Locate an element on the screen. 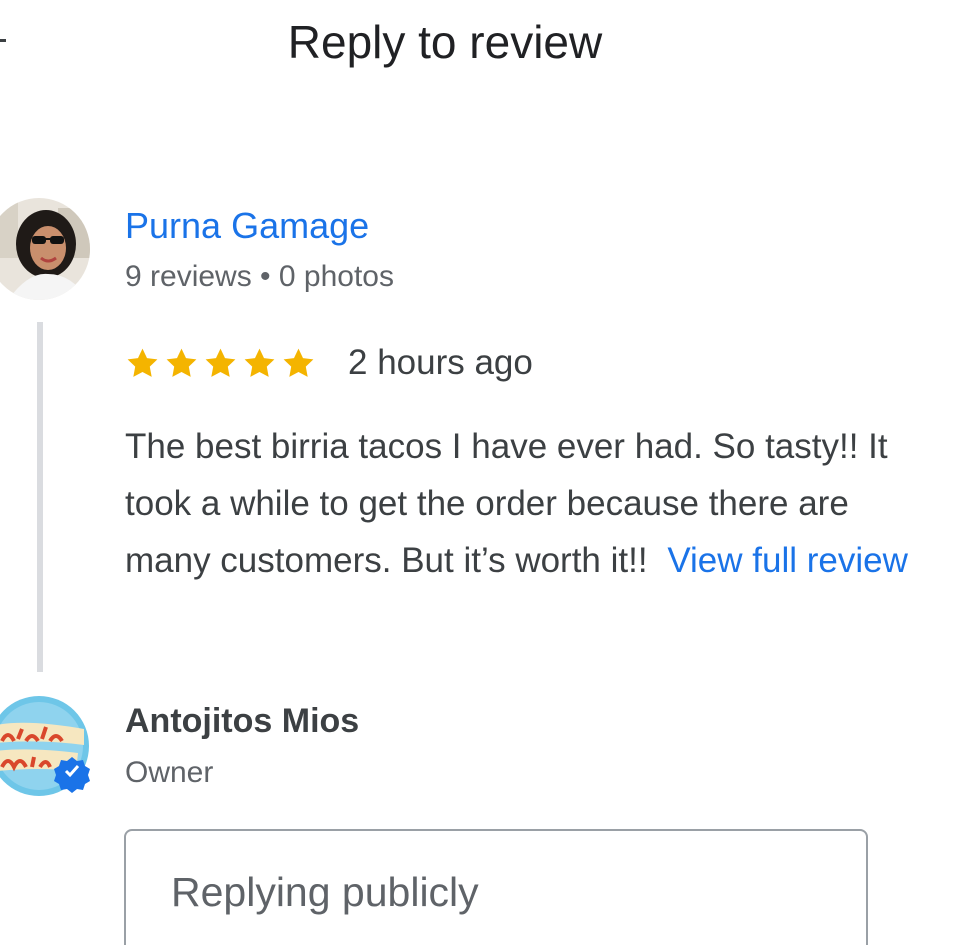 The width and height of the screenshot is (973, 945). thread-line is located at coordinates (40, 497).